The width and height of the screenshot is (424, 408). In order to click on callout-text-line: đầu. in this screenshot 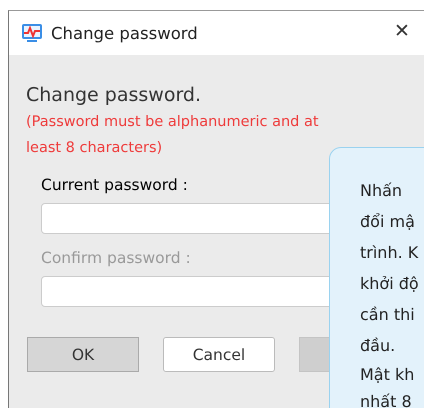, I will do `click(378, 346)`.